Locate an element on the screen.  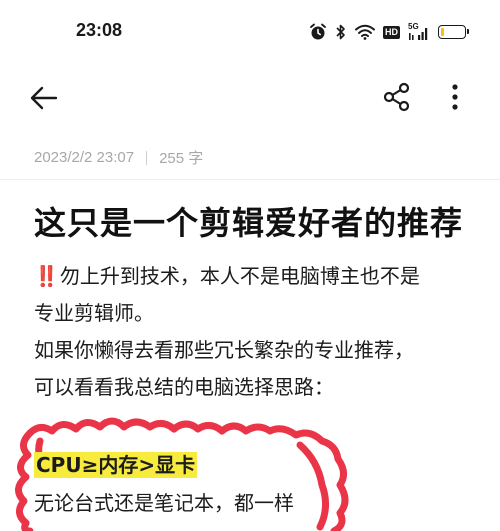
wifi-icon is located at coordinates (365, 32).